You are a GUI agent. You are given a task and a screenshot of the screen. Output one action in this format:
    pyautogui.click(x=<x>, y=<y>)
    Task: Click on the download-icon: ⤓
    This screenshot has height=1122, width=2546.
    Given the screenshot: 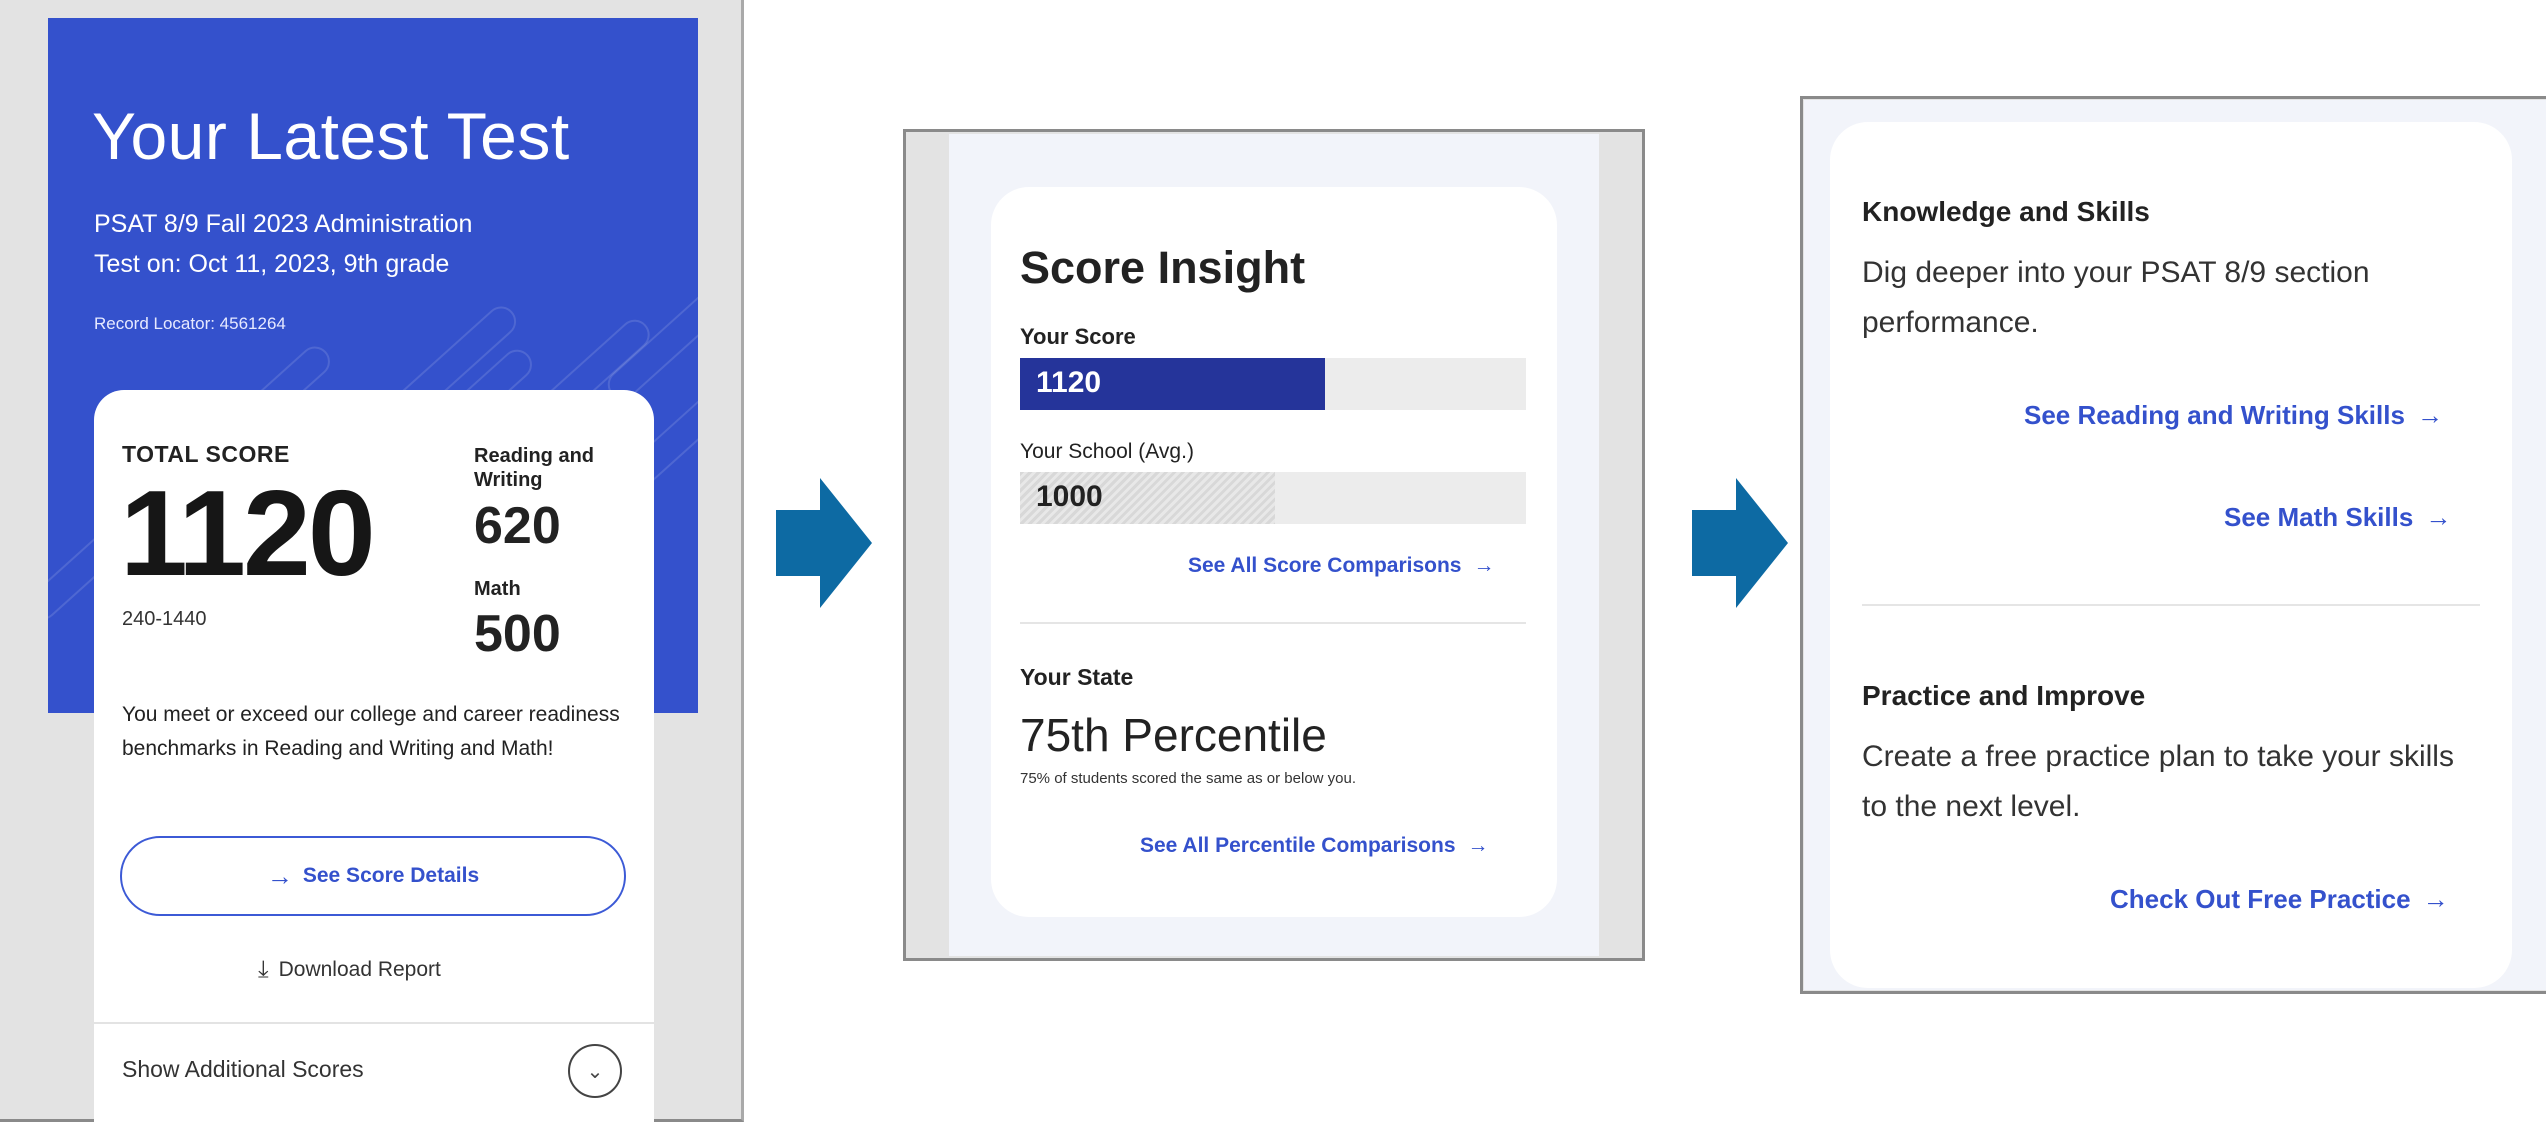 What is the action you would take?
    pyautogui.click(x=263, y=969)
    